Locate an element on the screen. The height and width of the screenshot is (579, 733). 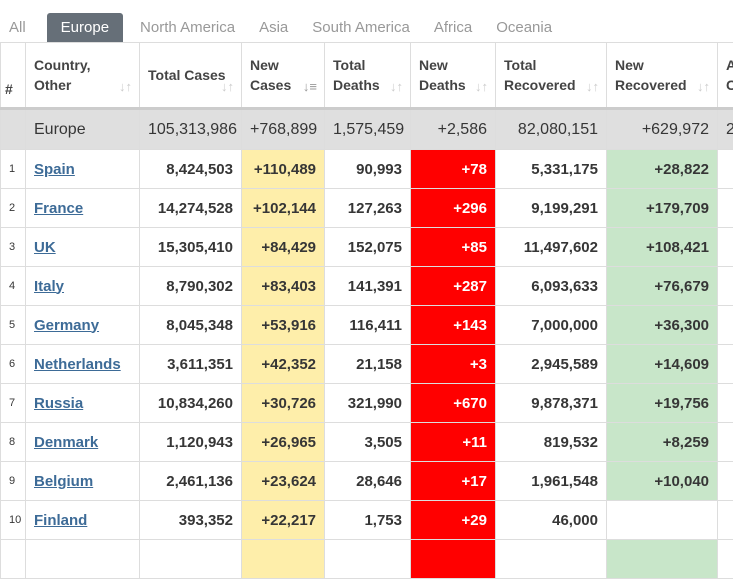
cell-new-deaths: +670 is located at coordinates (453, 403).